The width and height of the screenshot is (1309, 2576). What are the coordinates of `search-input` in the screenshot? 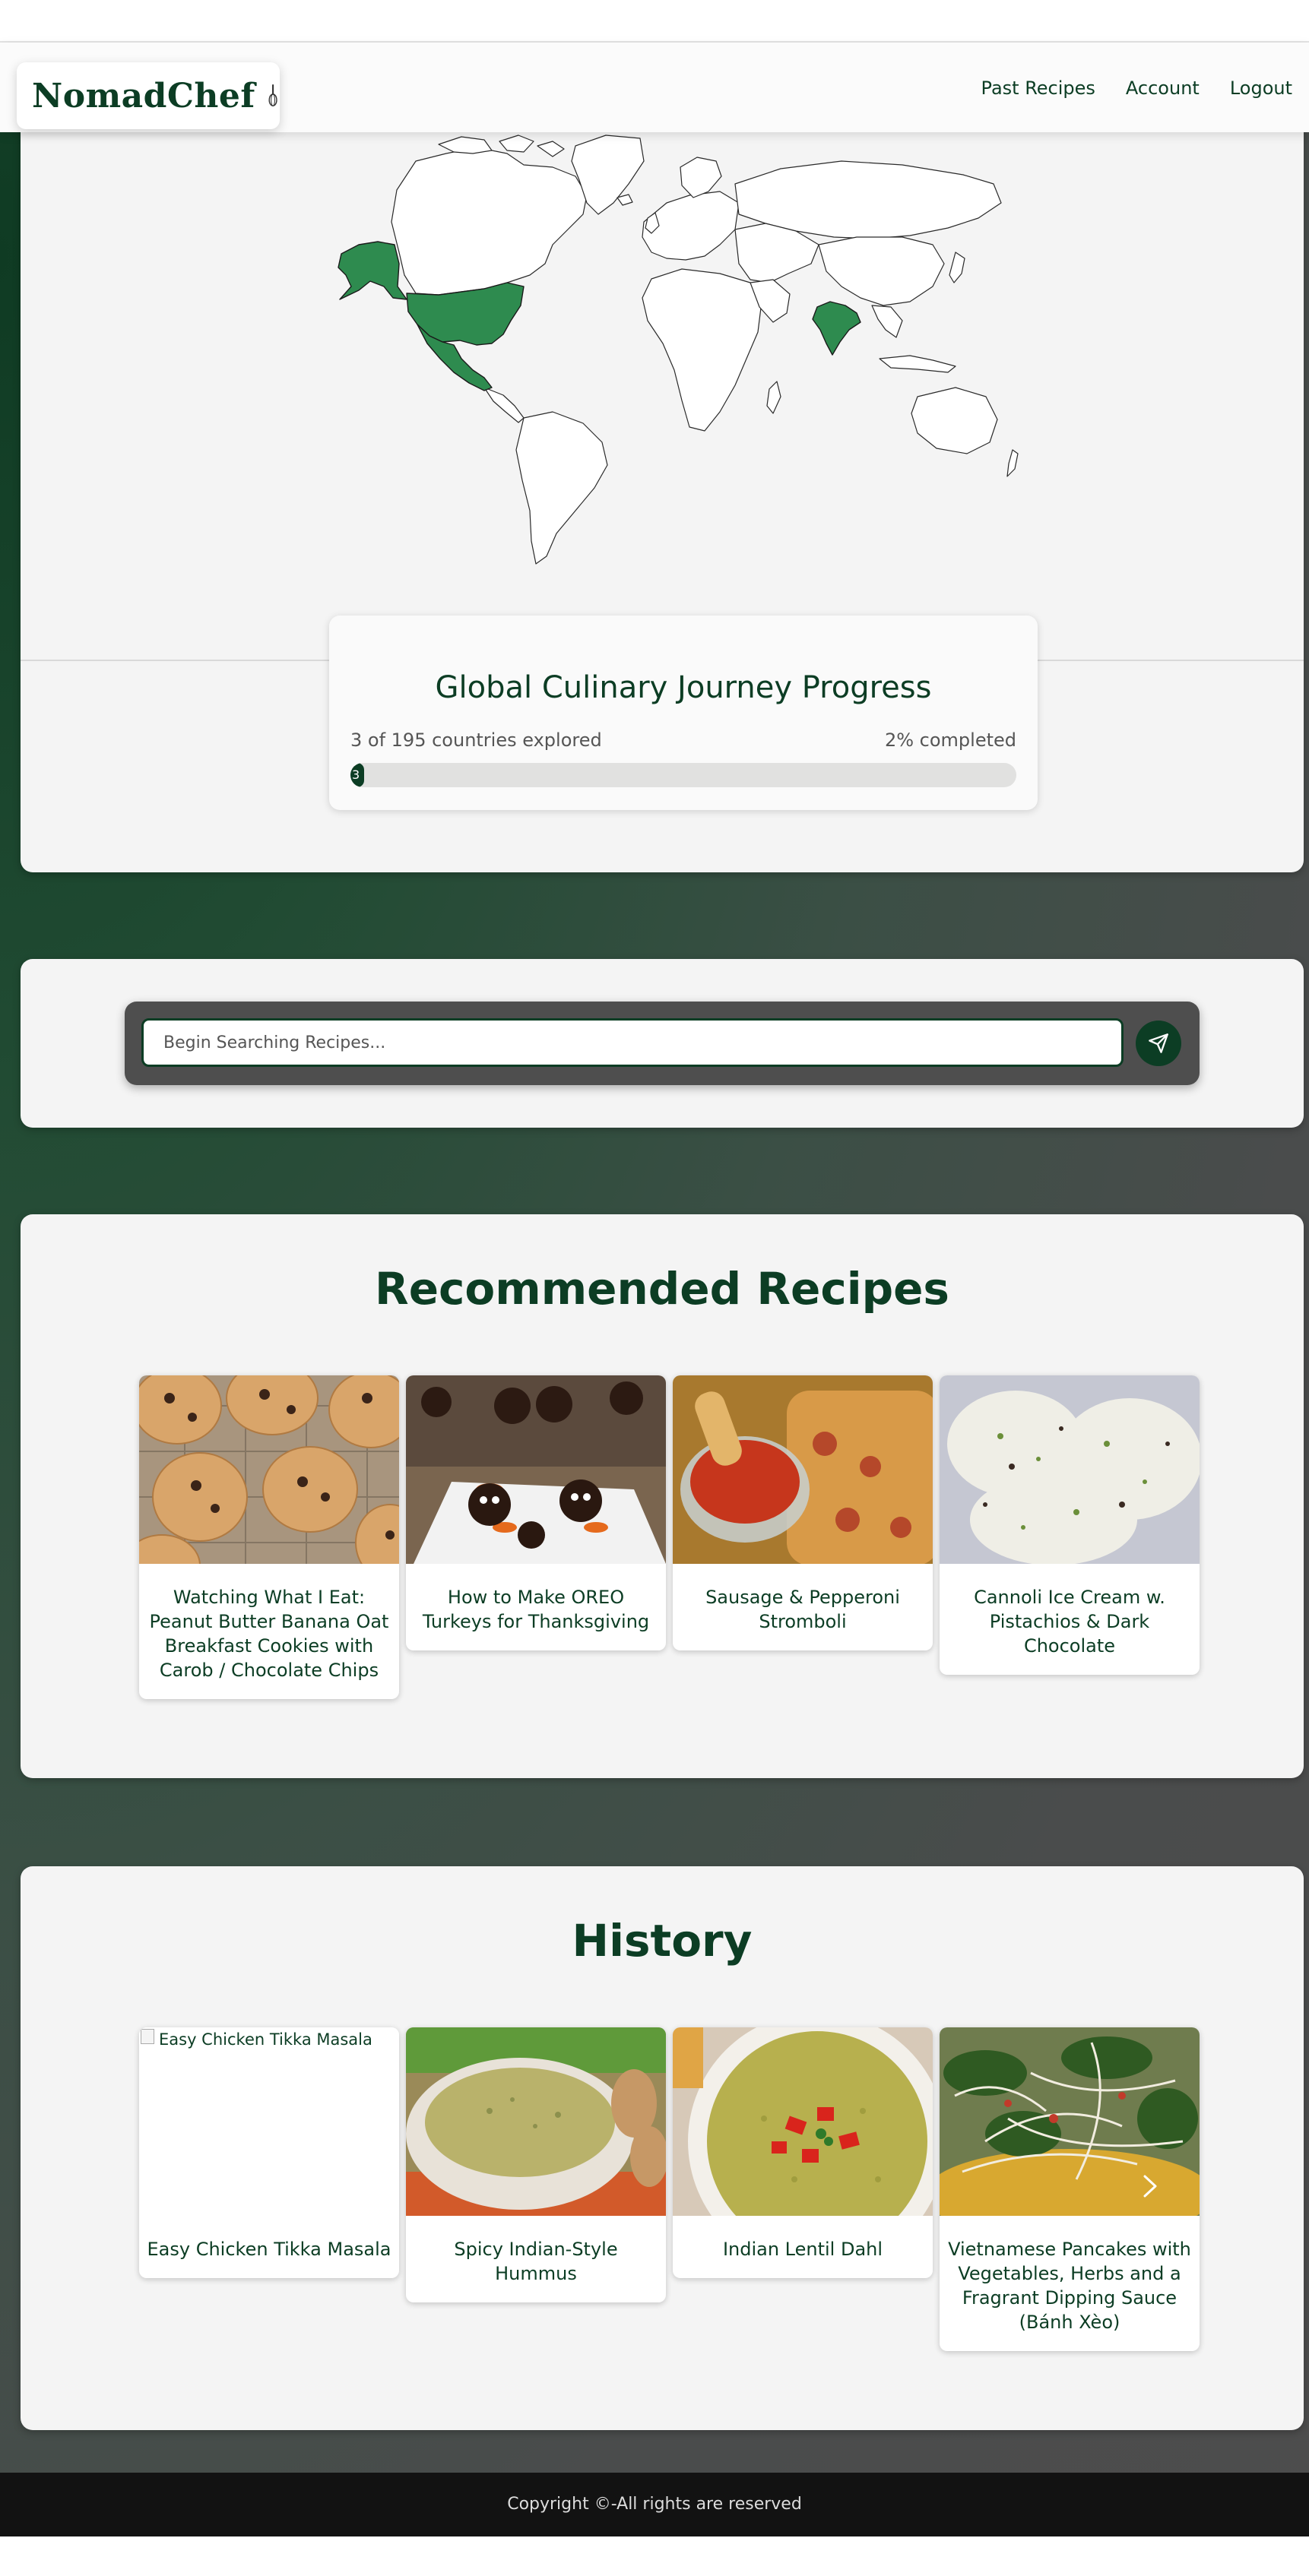 It's located at (632, 1042).